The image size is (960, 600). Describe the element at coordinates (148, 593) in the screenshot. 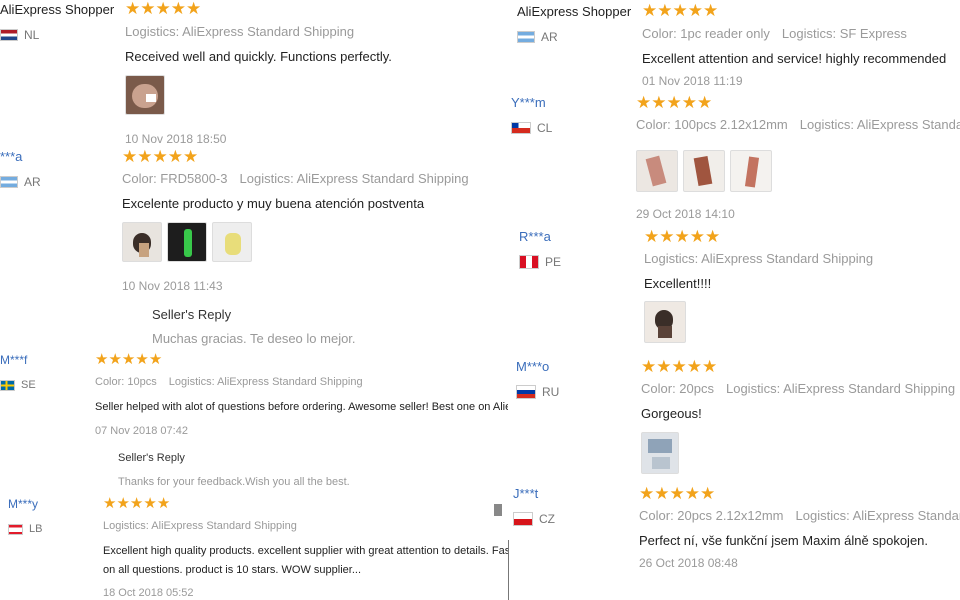

I see `review-date: 18 Oct 2018 05:52` at that location.